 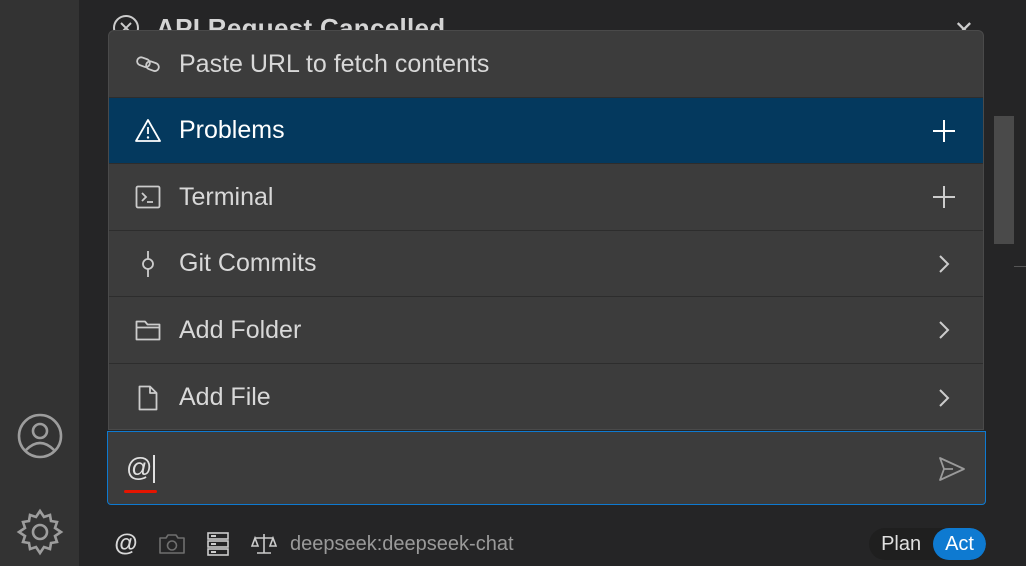 I want to click on chat-toolbar: @ deepseek:deepseek-chat Plan Act, so click(x=547, y=544).